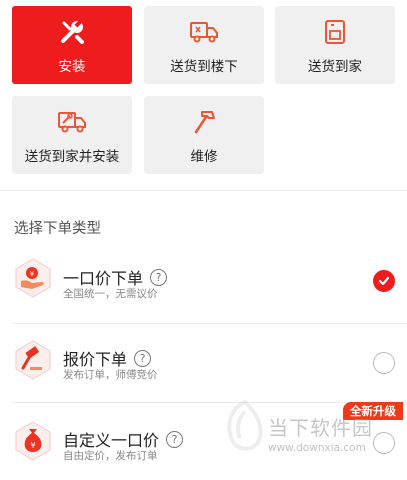 The width and height of the screenshot is (407, 480). I want to click on order-type-description: 发布订单，师傅竞价, so click(110, 375).